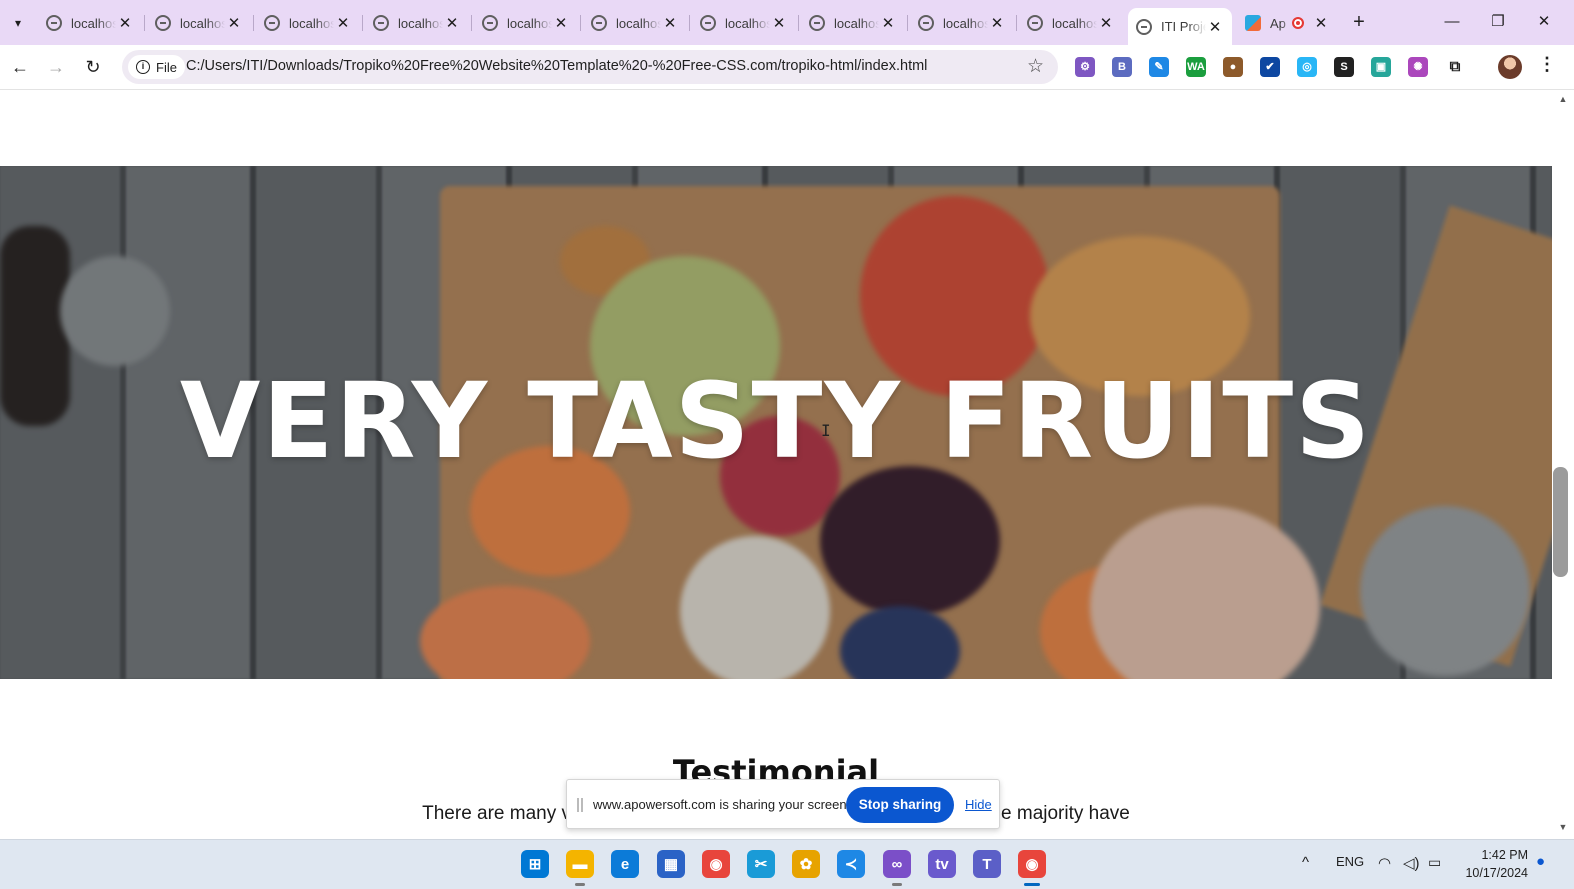  Describe the element at coordinates (143, 67) in the screenshot. I see `info-icon: i` at that location.